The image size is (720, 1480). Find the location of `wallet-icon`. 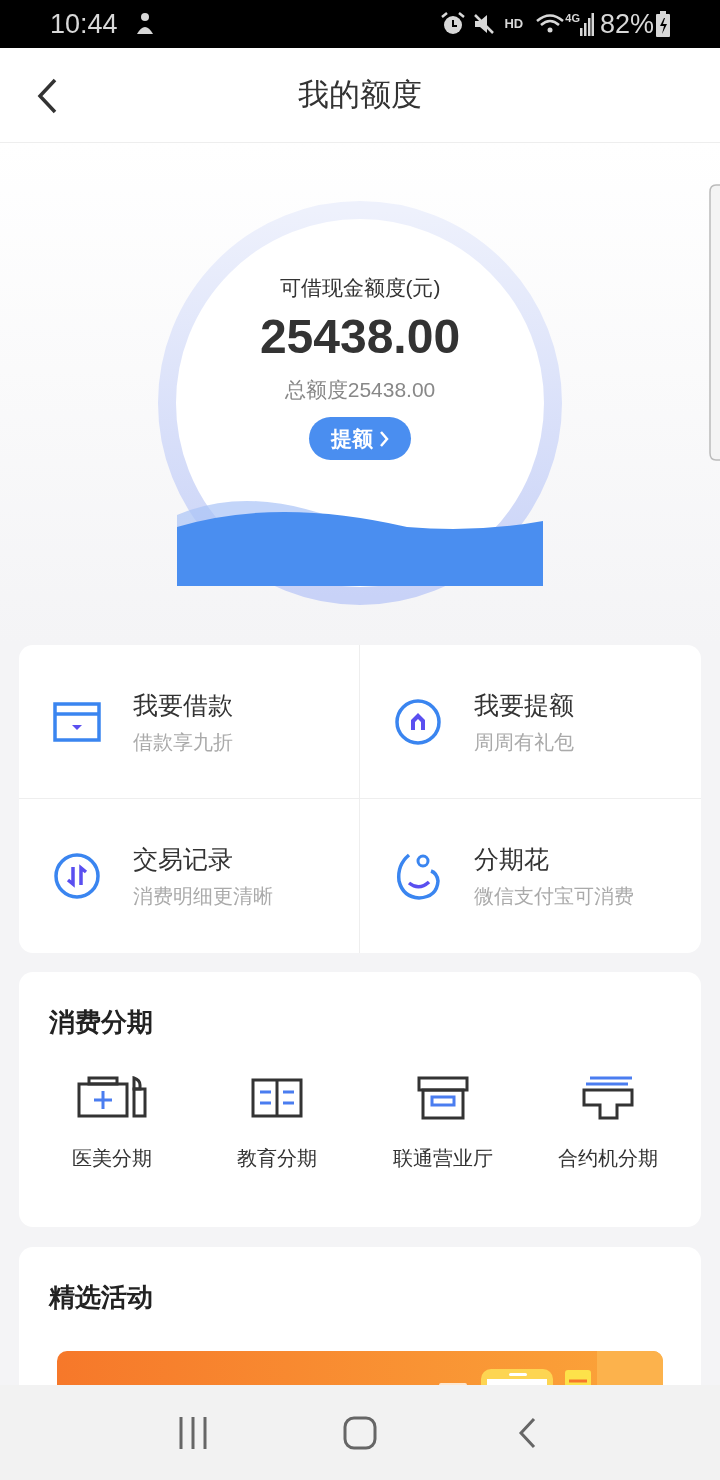

wallet-icon is located at coordinates (77, 721).